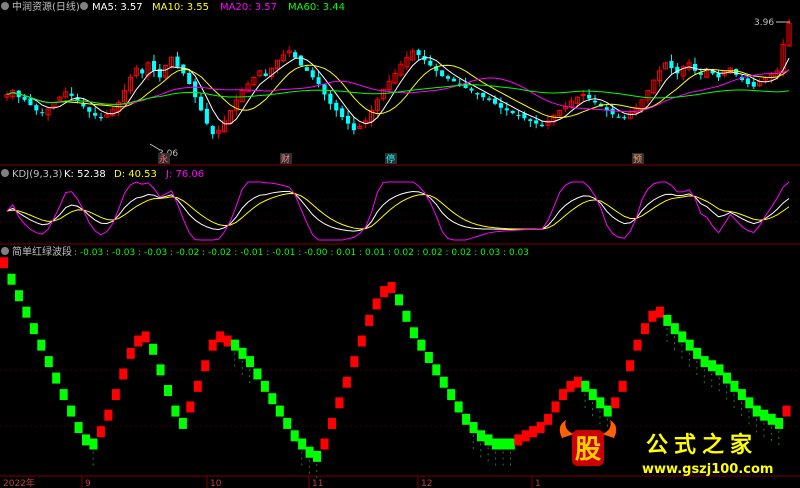 The image size is (800, 488). Describe the element at coordinates (707, 469) in the screenshot. I see `watermark-url: www.gszj100.com` at that location.